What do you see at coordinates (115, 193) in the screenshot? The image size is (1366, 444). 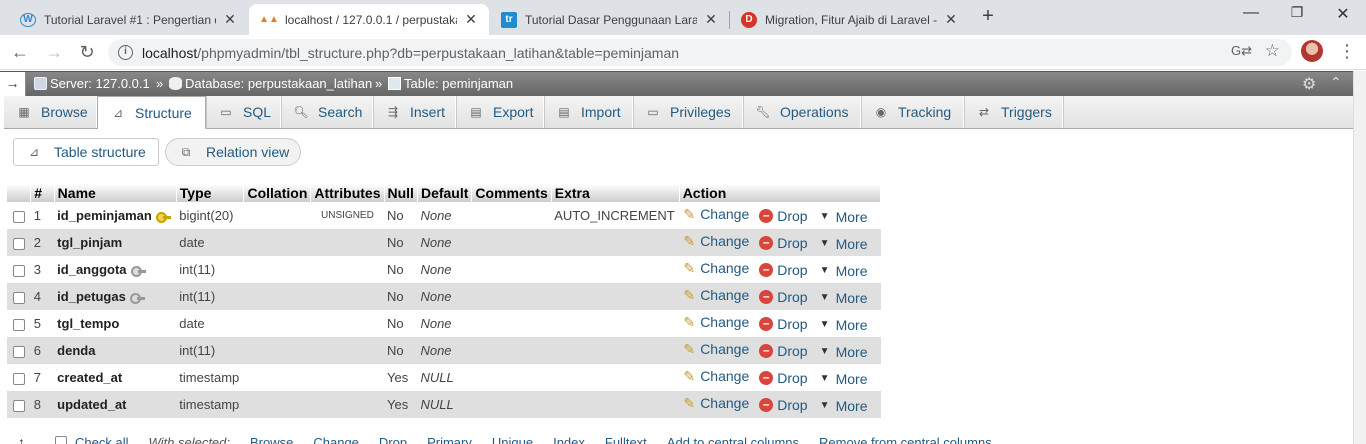 I see `header-name: Name` at bounding box center [115, 193].